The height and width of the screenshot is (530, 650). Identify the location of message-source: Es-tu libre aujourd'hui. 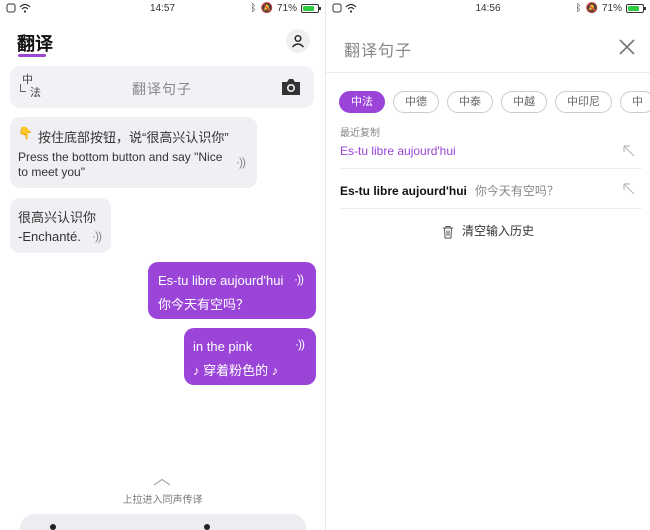
(221, 280).